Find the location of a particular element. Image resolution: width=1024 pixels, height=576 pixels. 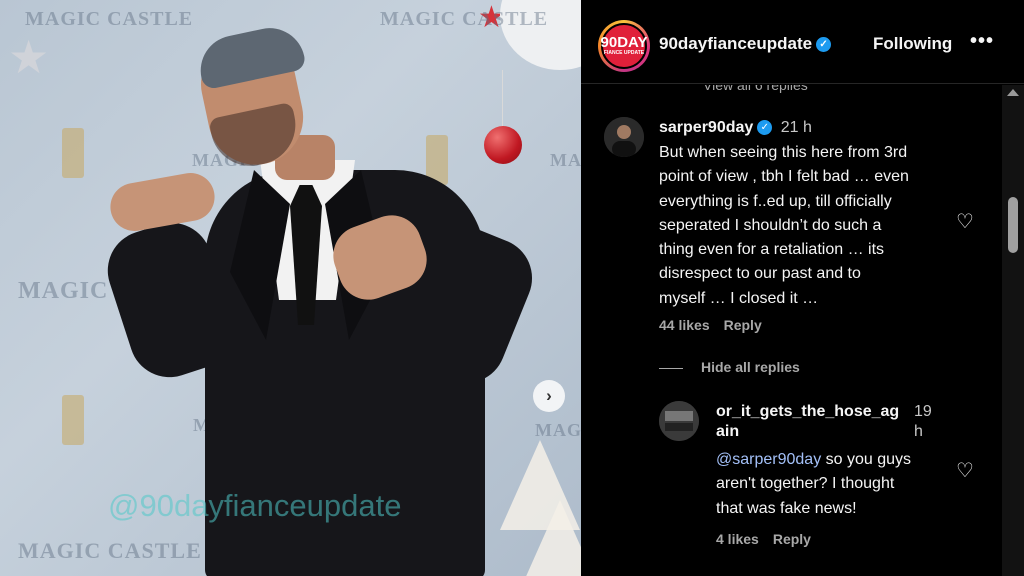

reply-line: that was fake news! is located at coordinates (786, 508).